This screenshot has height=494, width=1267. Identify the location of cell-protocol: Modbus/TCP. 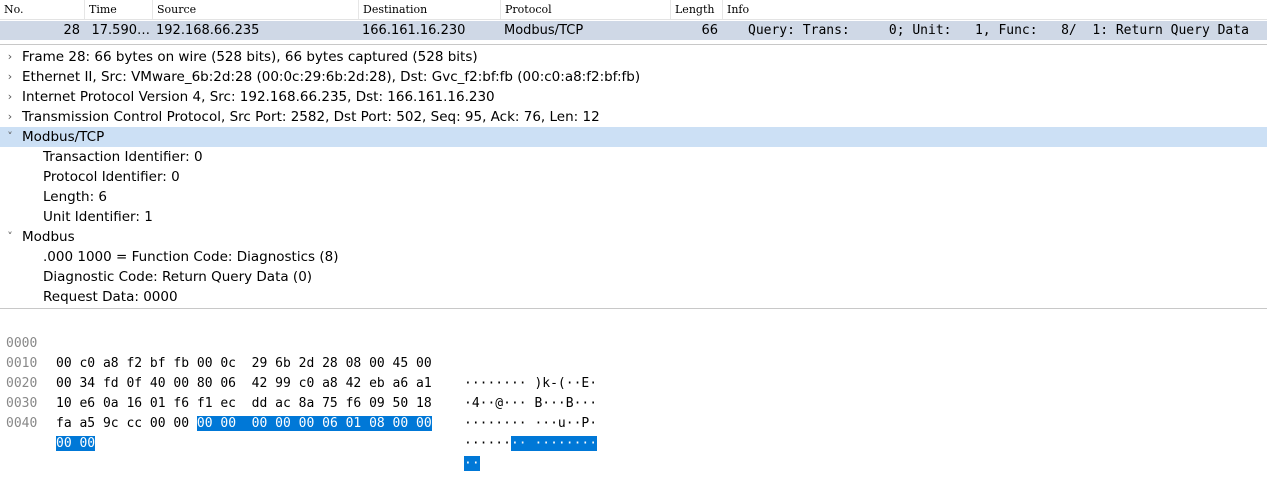
(544, 30).